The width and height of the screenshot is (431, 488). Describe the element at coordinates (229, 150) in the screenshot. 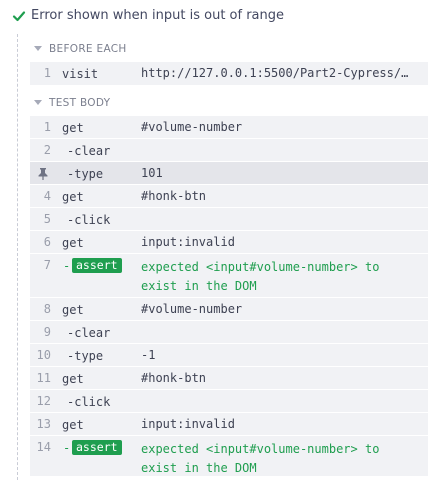

I see `command-row: 2 -clear` at that location.